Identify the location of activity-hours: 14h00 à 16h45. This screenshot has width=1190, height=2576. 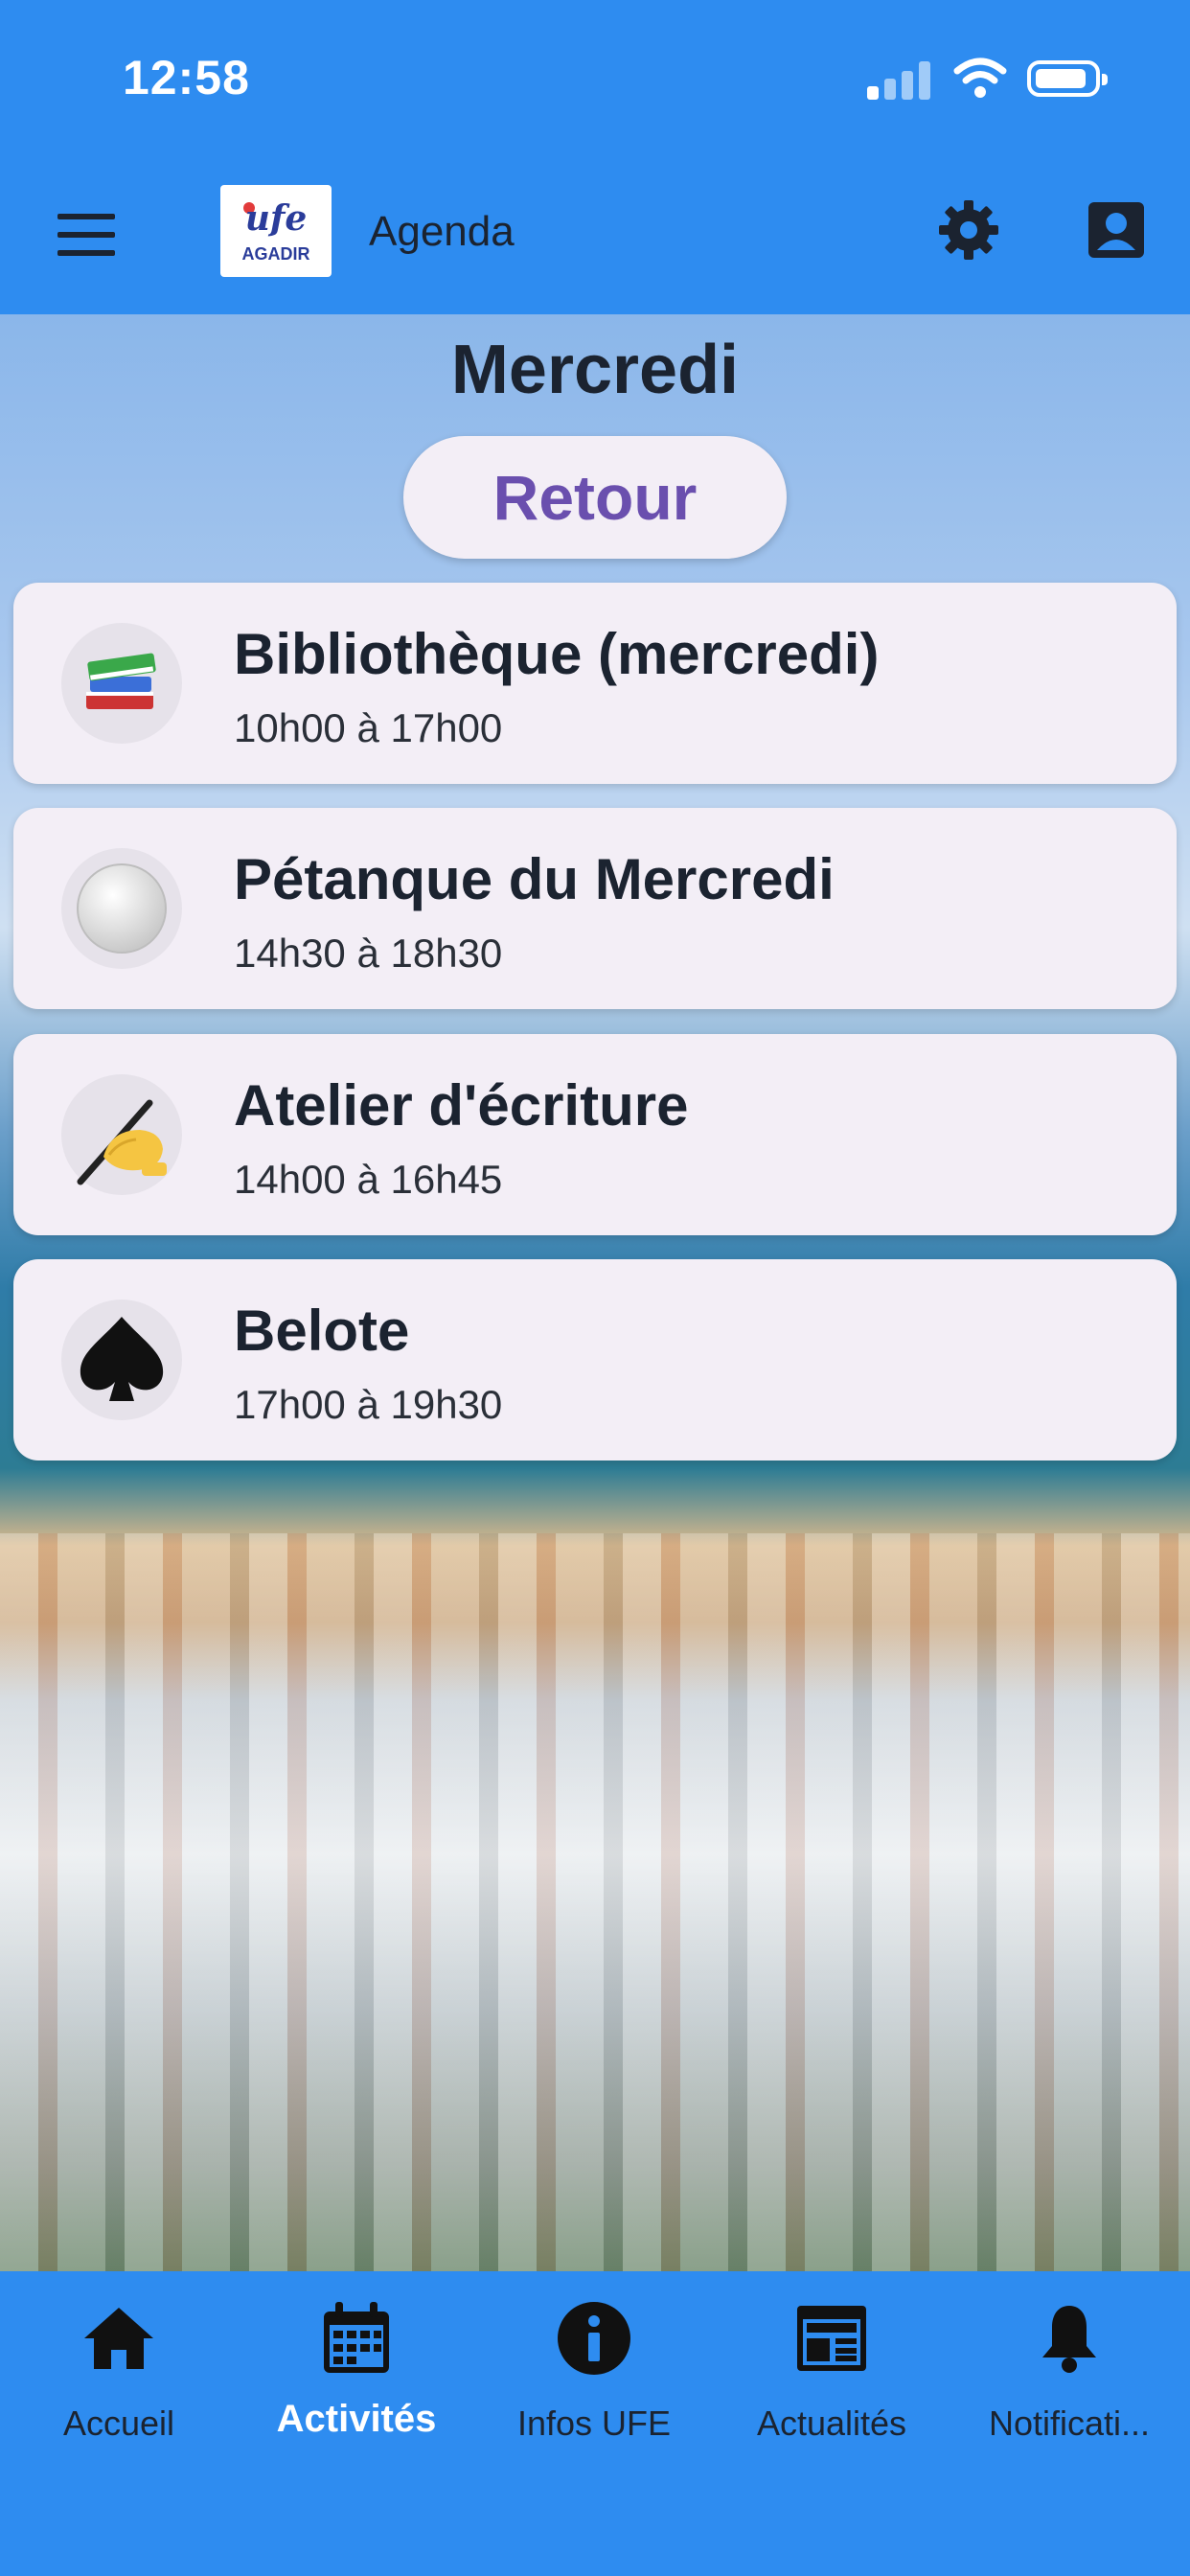
(369, 1179).